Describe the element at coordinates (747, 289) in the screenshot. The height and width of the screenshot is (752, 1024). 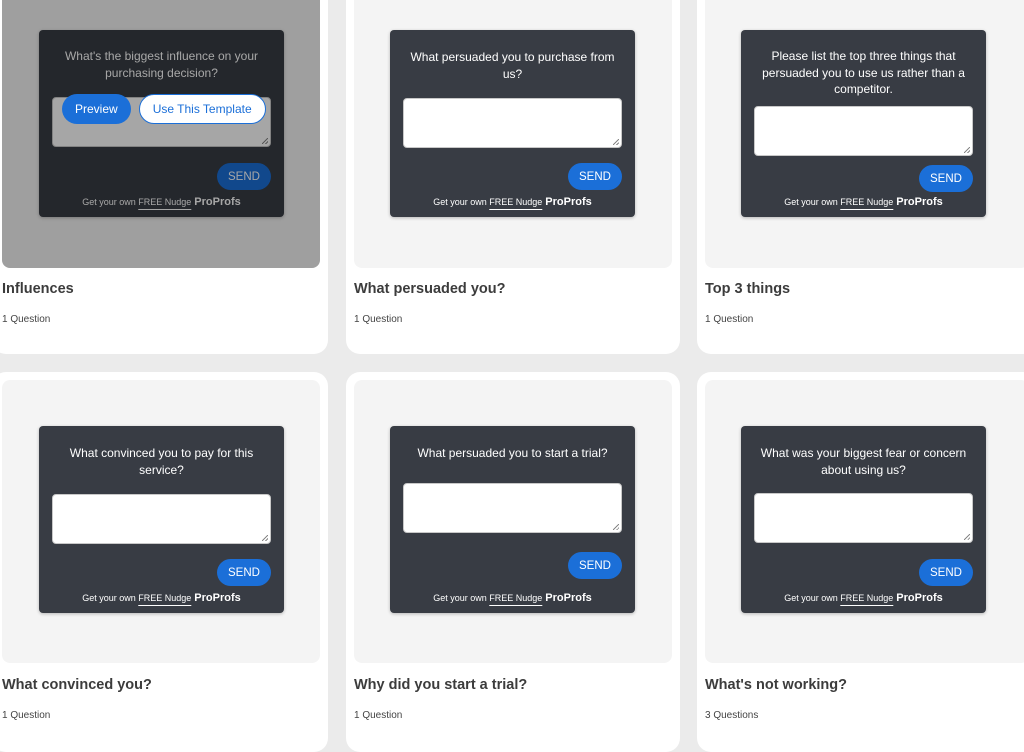
I see `template-title: Top 3 things` at that location.